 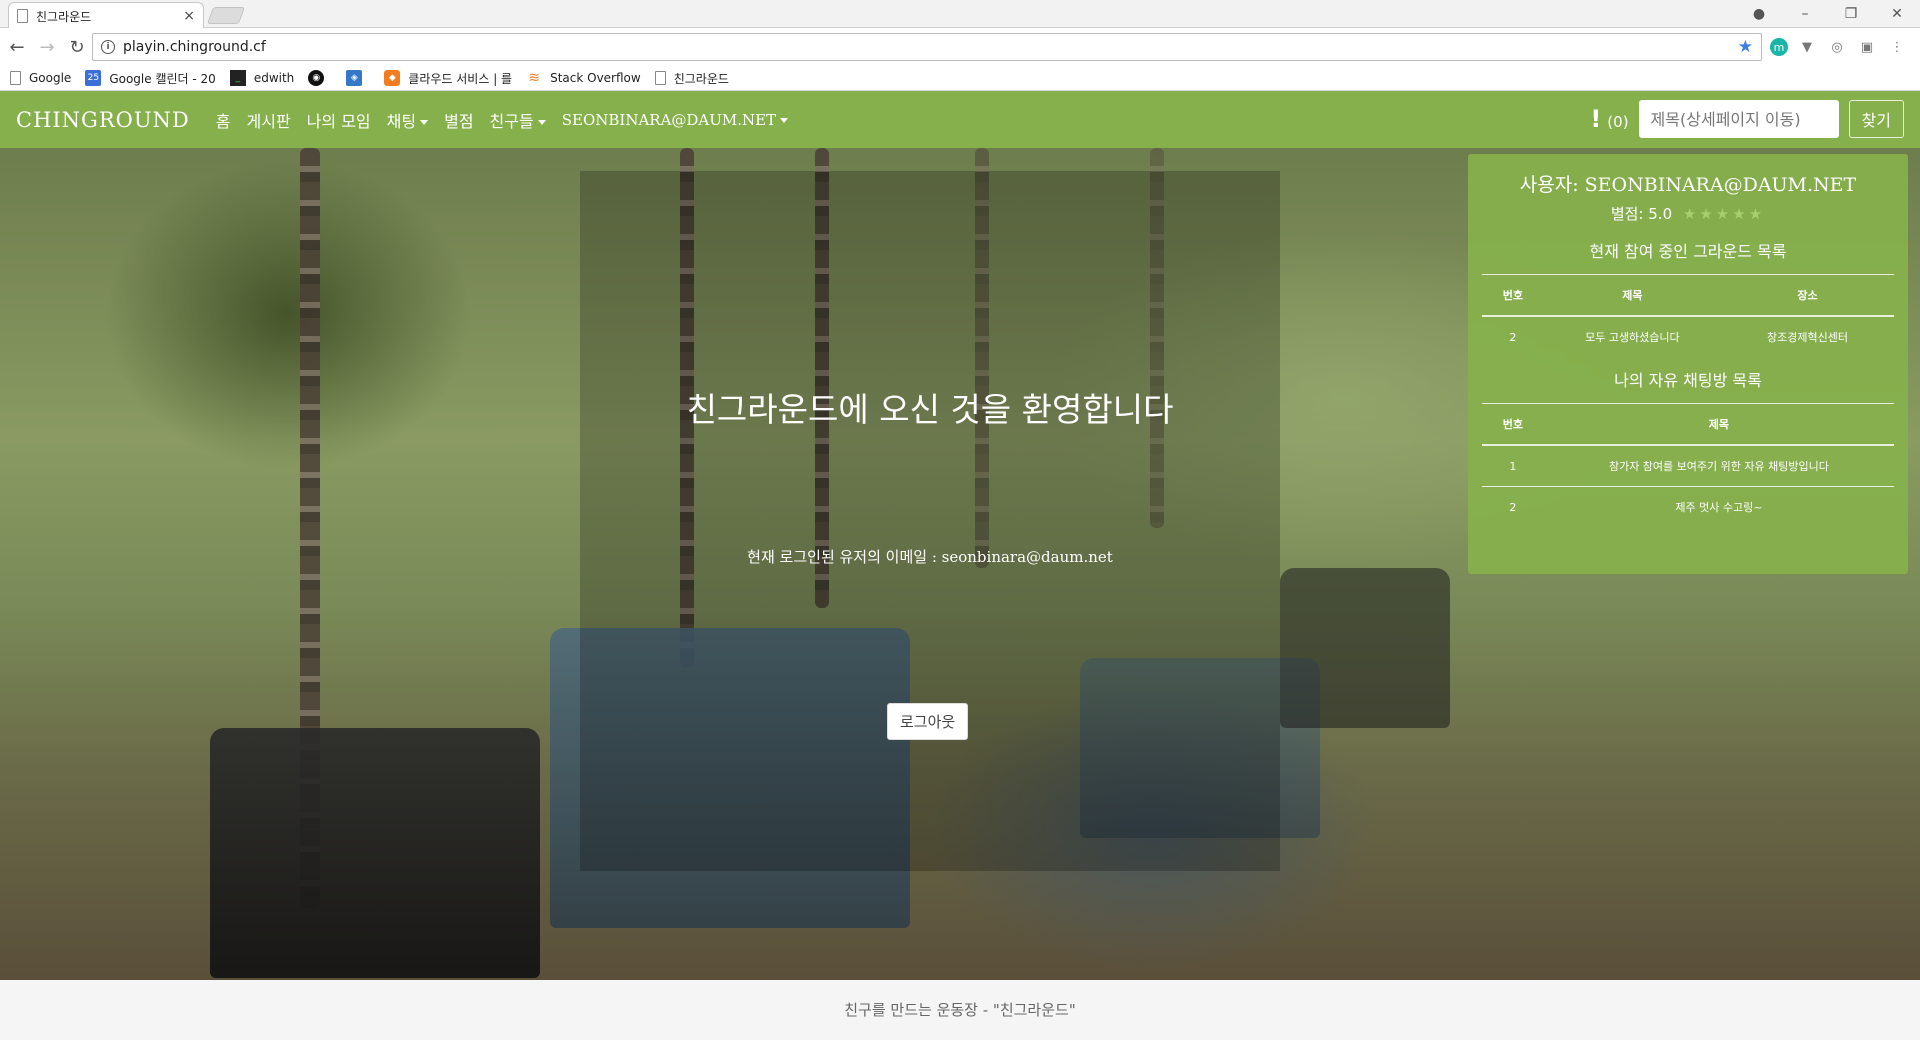 I want to click on reload-icon: ↻, so click(x=77, y=47).